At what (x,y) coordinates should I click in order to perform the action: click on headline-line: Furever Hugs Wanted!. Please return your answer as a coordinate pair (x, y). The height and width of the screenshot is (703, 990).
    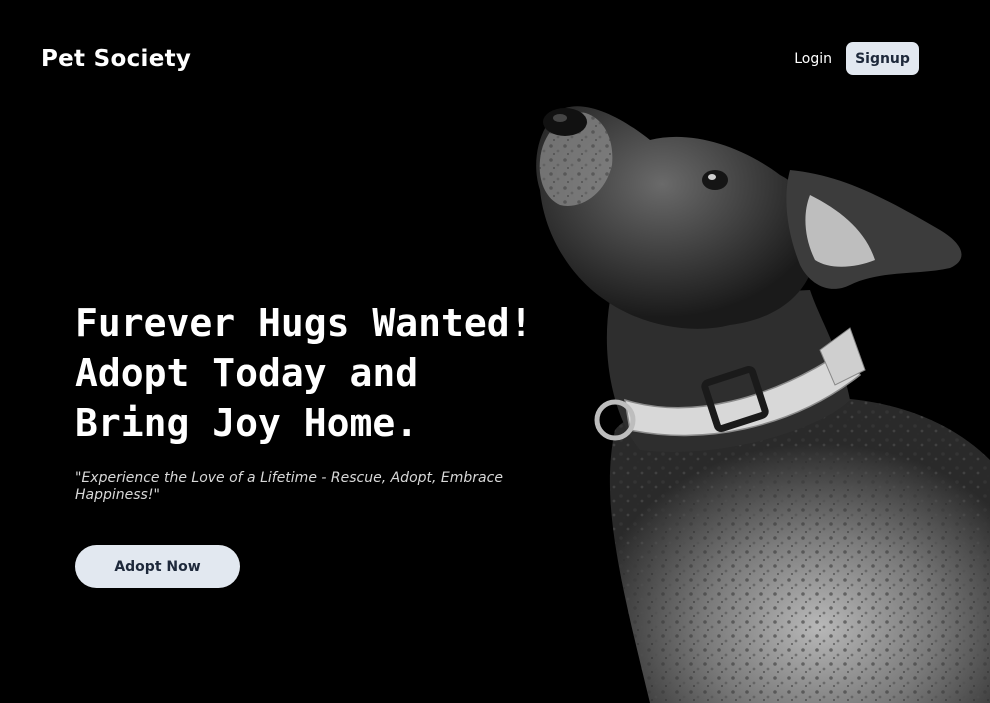
    Looking at the image, I should click on (304, 323).